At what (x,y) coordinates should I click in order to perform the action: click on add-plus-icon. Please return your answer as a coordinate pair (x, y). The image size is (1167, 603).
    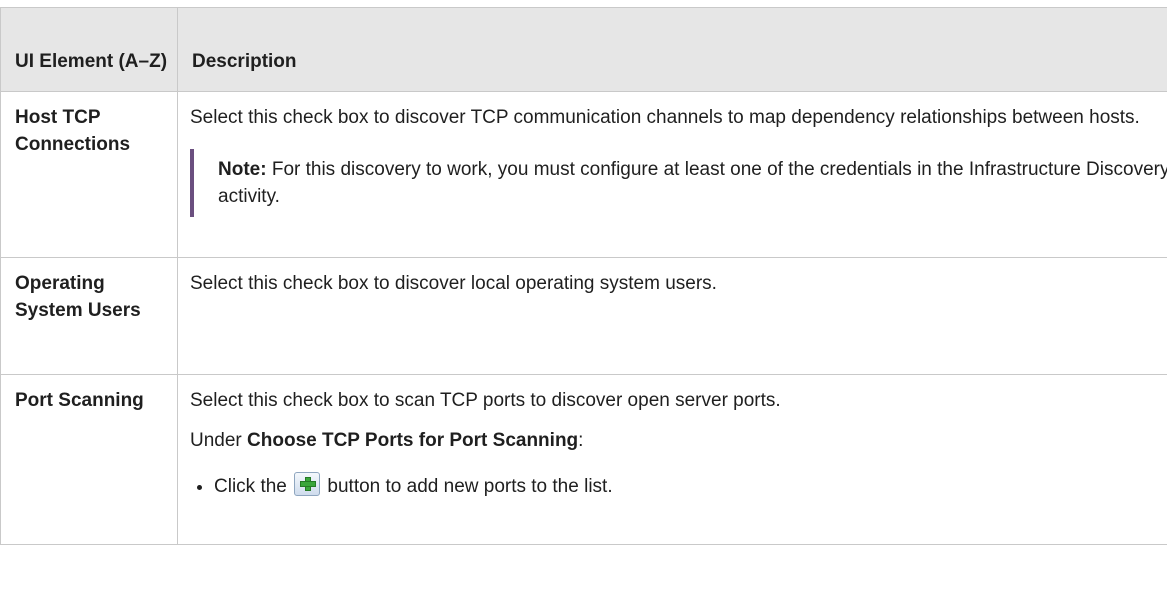
    Looking at the image, I should click on (307, 484).